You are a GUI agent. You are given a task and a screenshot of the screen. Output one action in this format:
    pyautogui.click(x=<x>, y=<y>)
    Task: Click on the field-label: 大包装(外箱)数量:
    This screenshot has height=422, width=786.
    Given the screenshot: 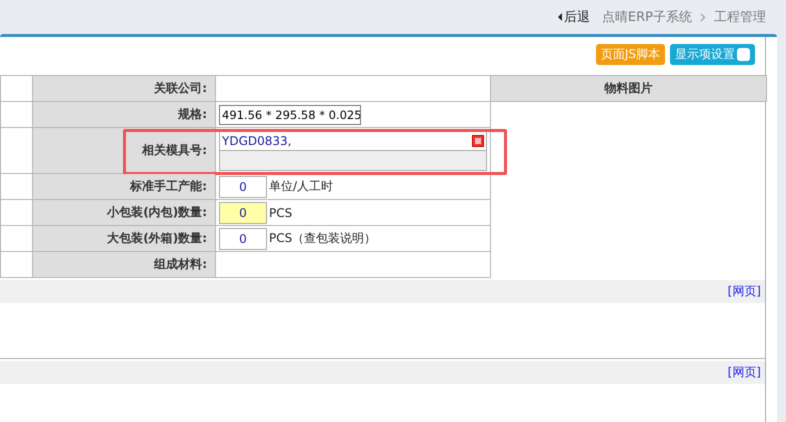 What is the action you would take?
    pyautogui.click(x=157, y=238)
    